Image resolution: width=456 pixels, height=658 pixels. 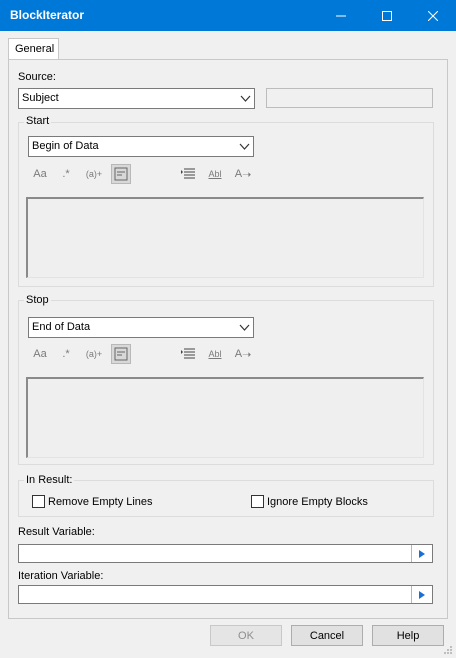 I want to click on close-button, so click(x=433, y=15).